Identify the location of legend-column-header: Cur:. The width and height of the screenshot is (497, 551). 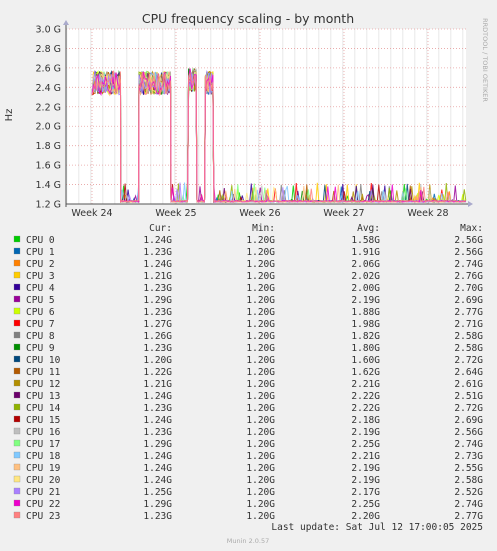
(160, 228).